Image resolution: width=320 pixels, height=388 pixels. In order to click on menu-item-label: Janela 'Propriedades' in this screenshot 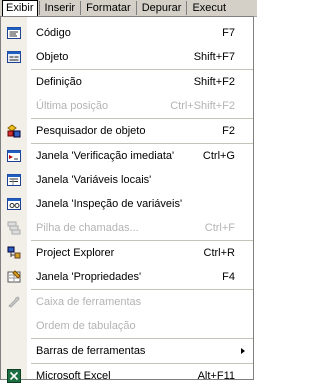, I will do `click(89, 277)`.